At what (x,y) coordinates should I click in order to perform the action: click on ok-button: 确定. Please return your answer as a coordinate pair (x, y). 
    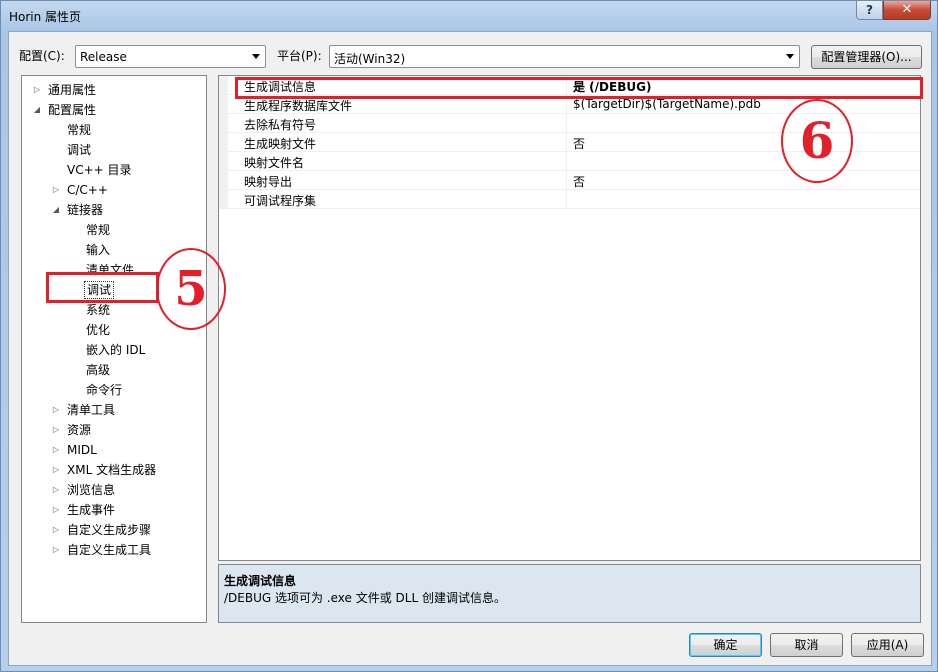
    Looking at the image, I should click on (725, 645).